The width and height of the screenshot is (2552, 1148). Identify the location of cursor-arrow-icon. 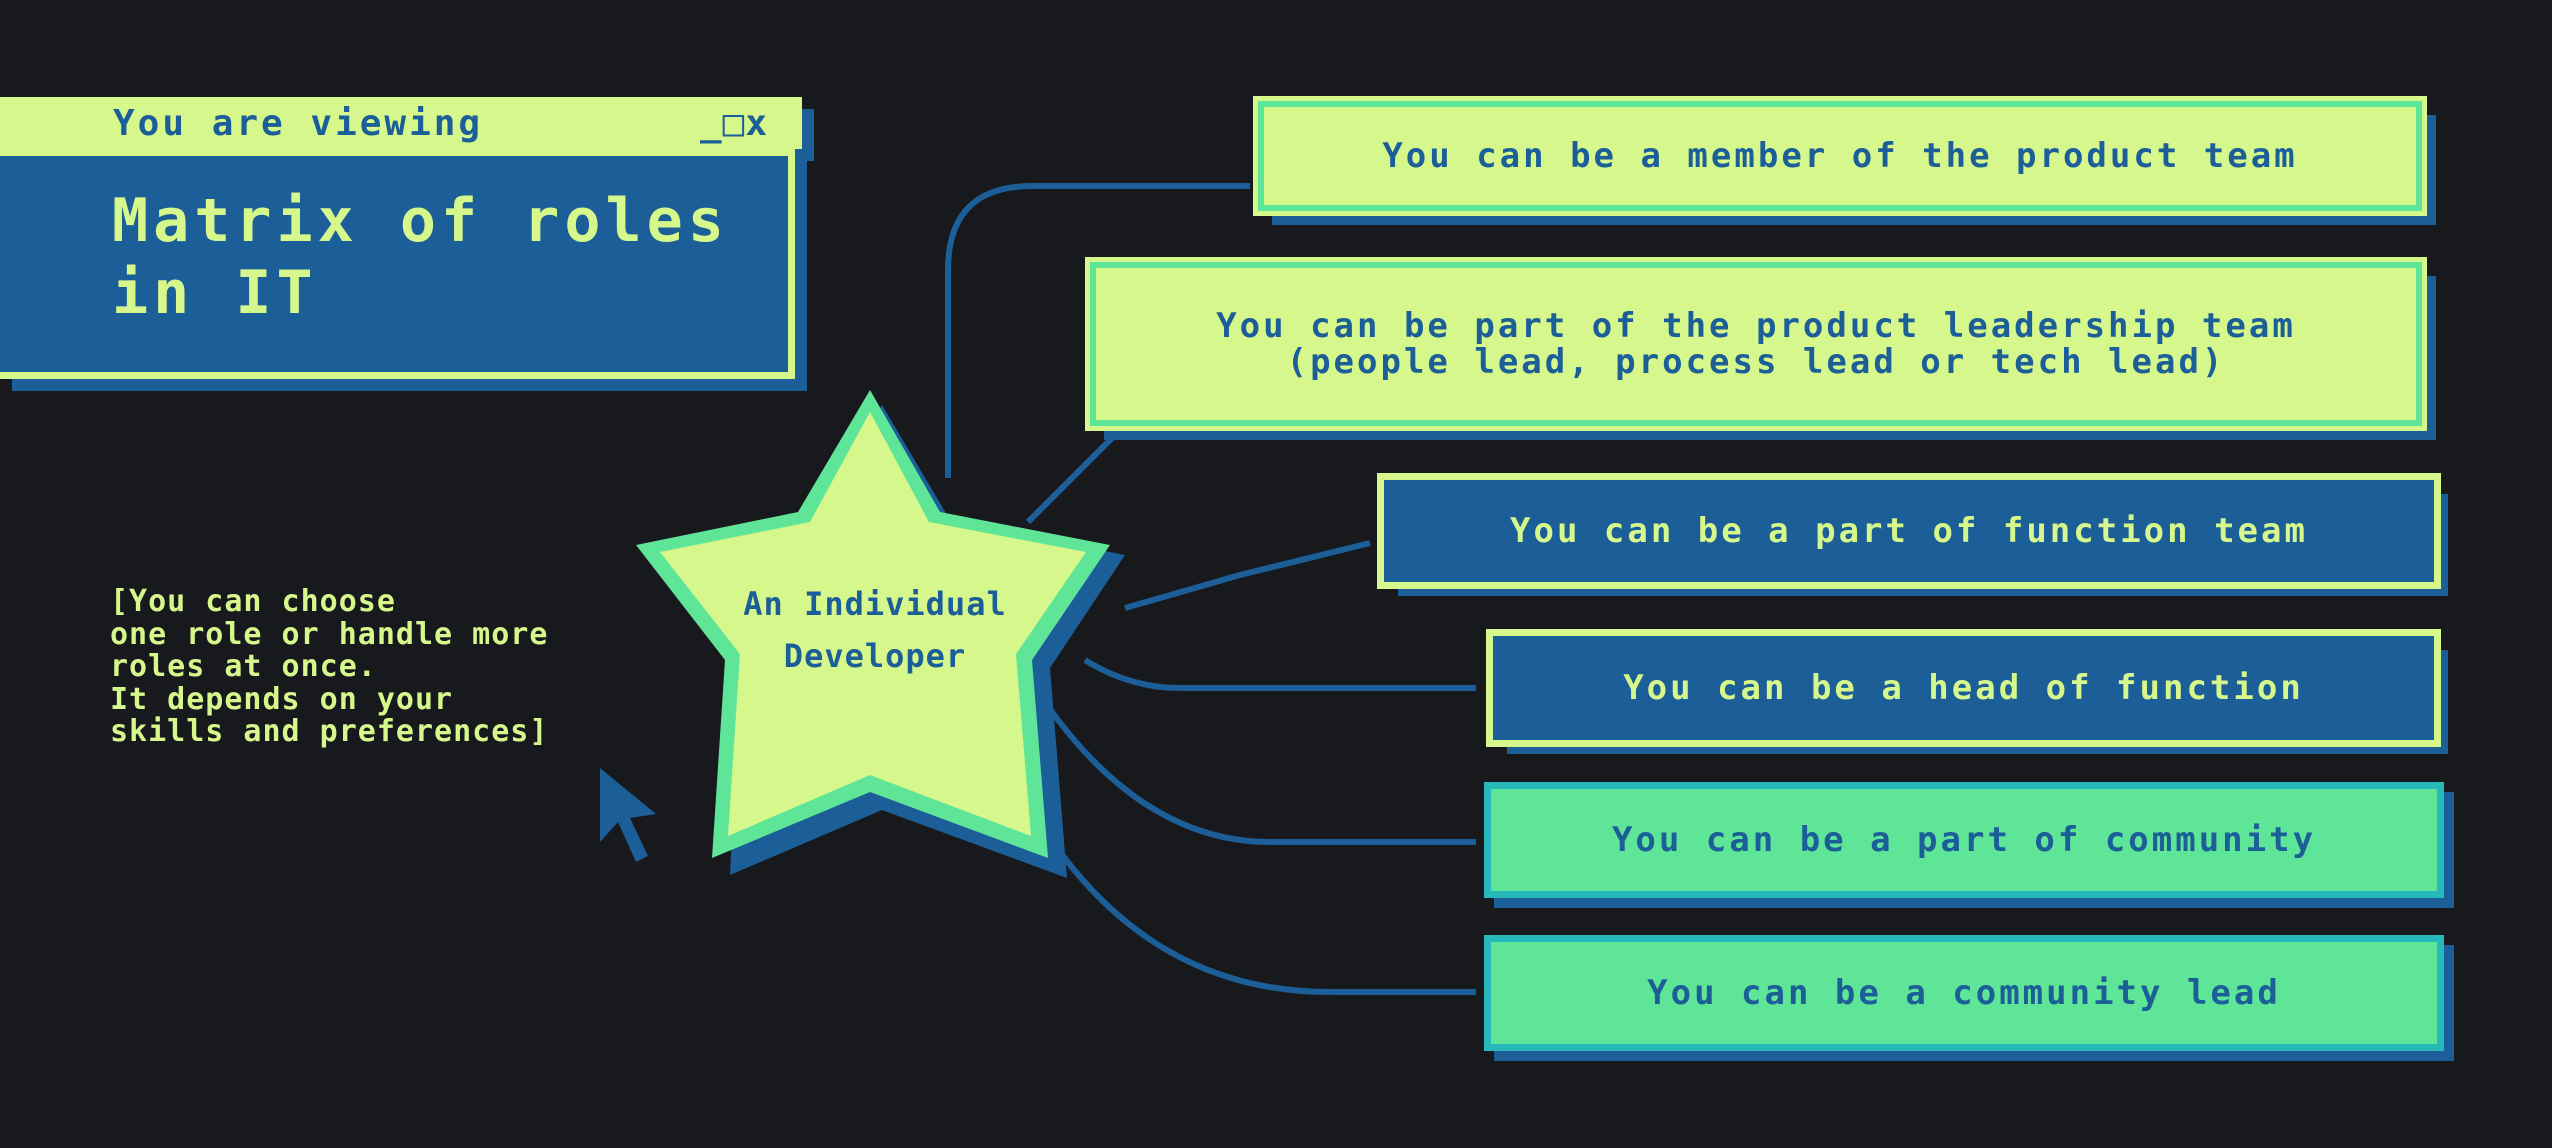
(628, 815).